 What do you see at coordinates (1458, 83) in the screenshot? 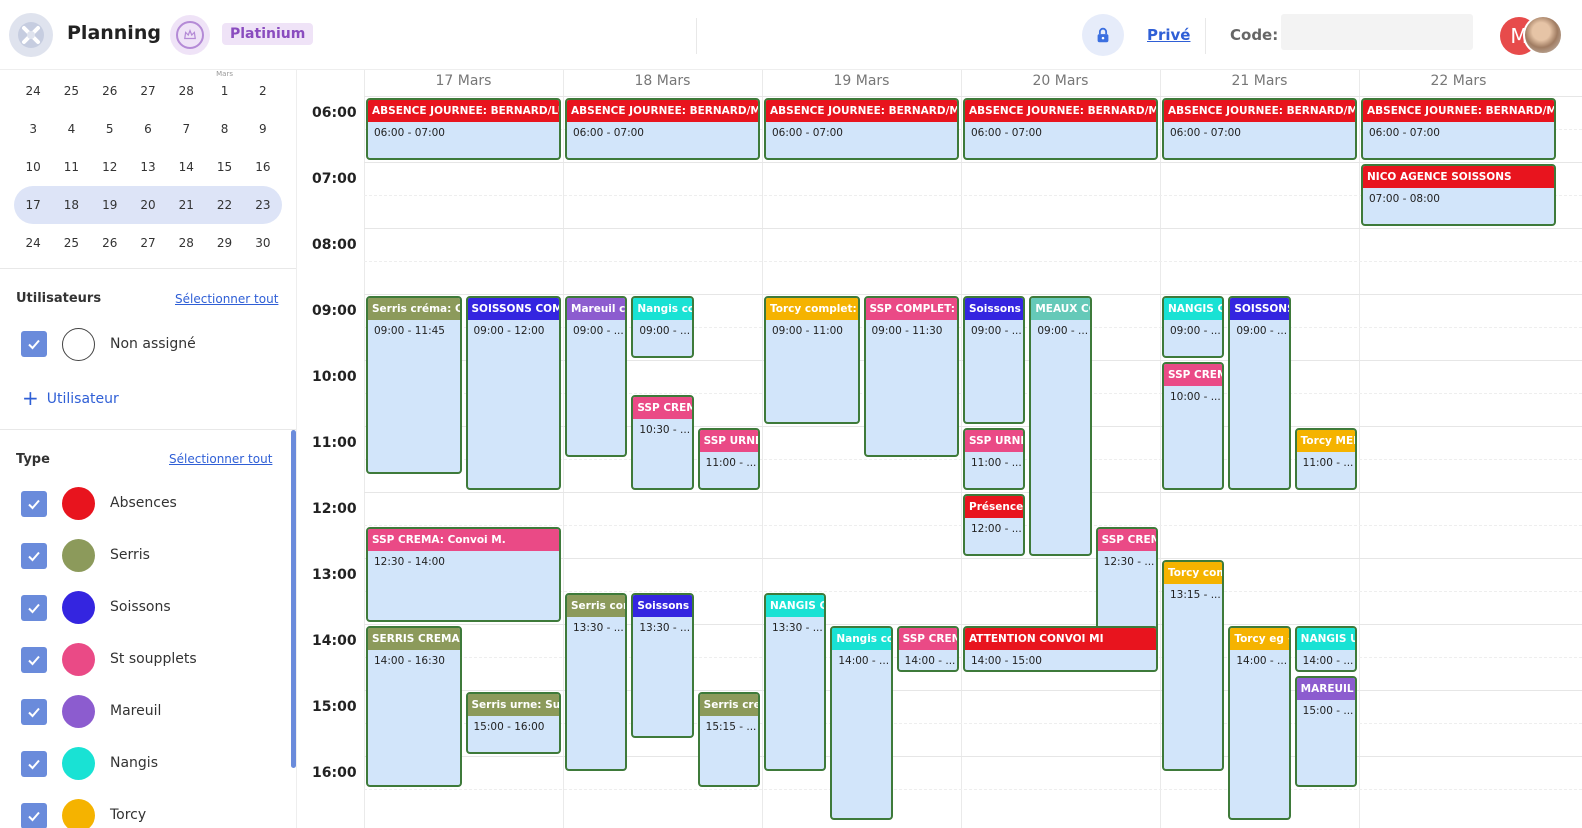
I see `day-header: 22 Mars` at bounding box center [1458, 83].